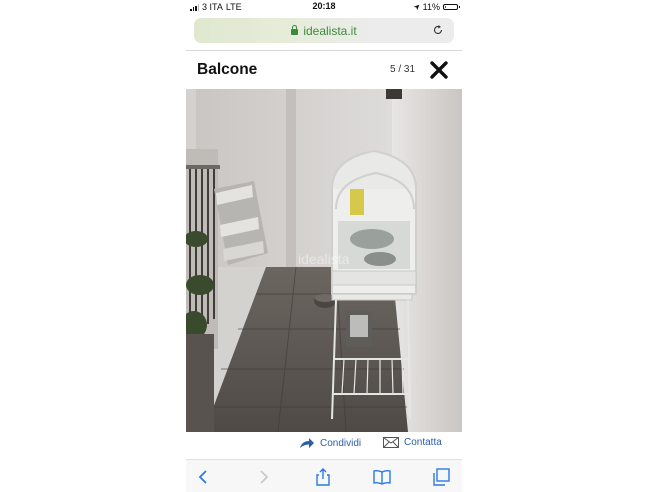 The image size is (648, 492). I want to click on address-bar: idealista.it, so click(324, 30).